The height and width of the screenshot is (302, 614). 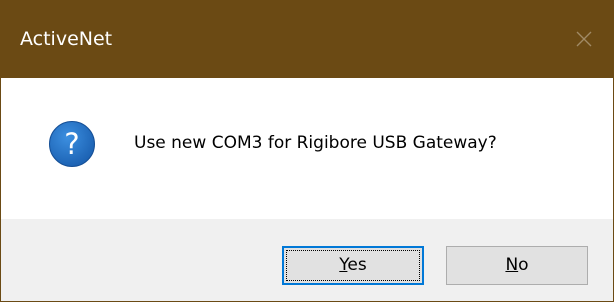 I want to click on close-icon, so click(x=584, y=39).